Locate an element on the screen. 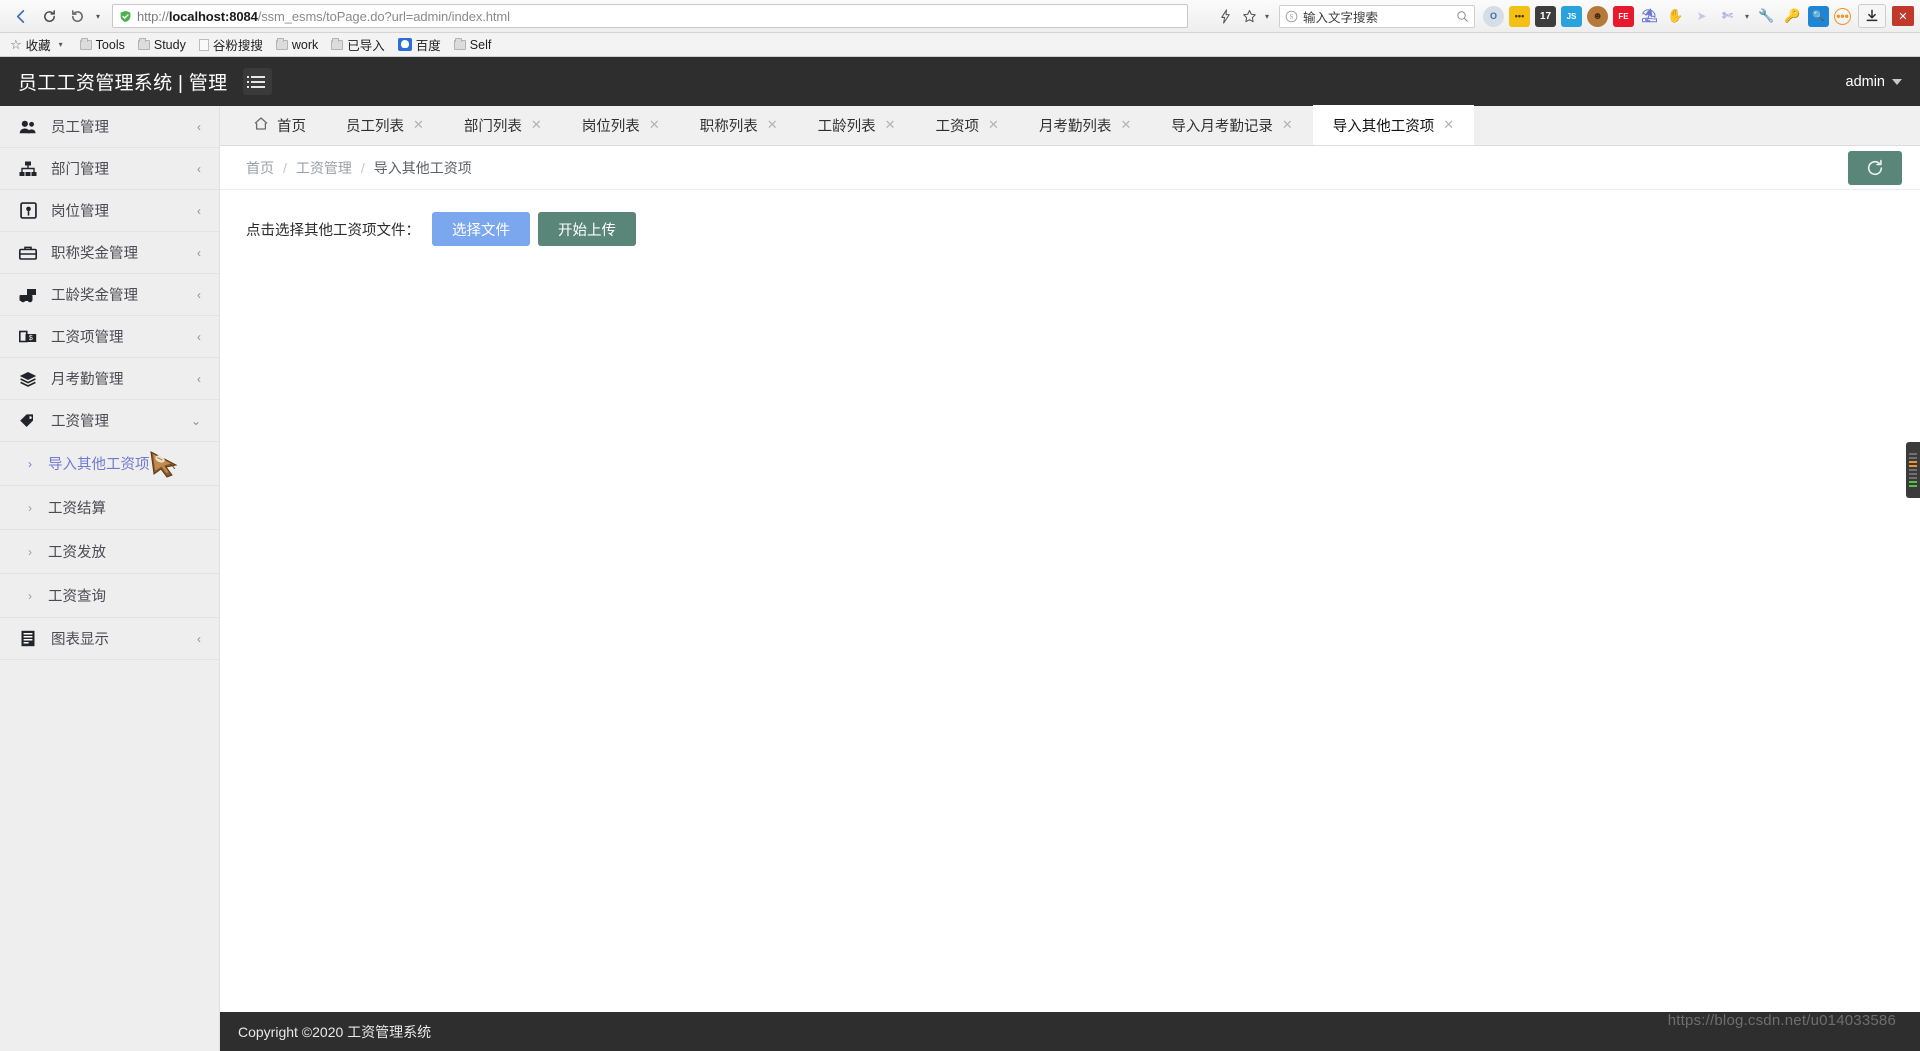  bookmark-work: work is located at coordinates (297, 45).